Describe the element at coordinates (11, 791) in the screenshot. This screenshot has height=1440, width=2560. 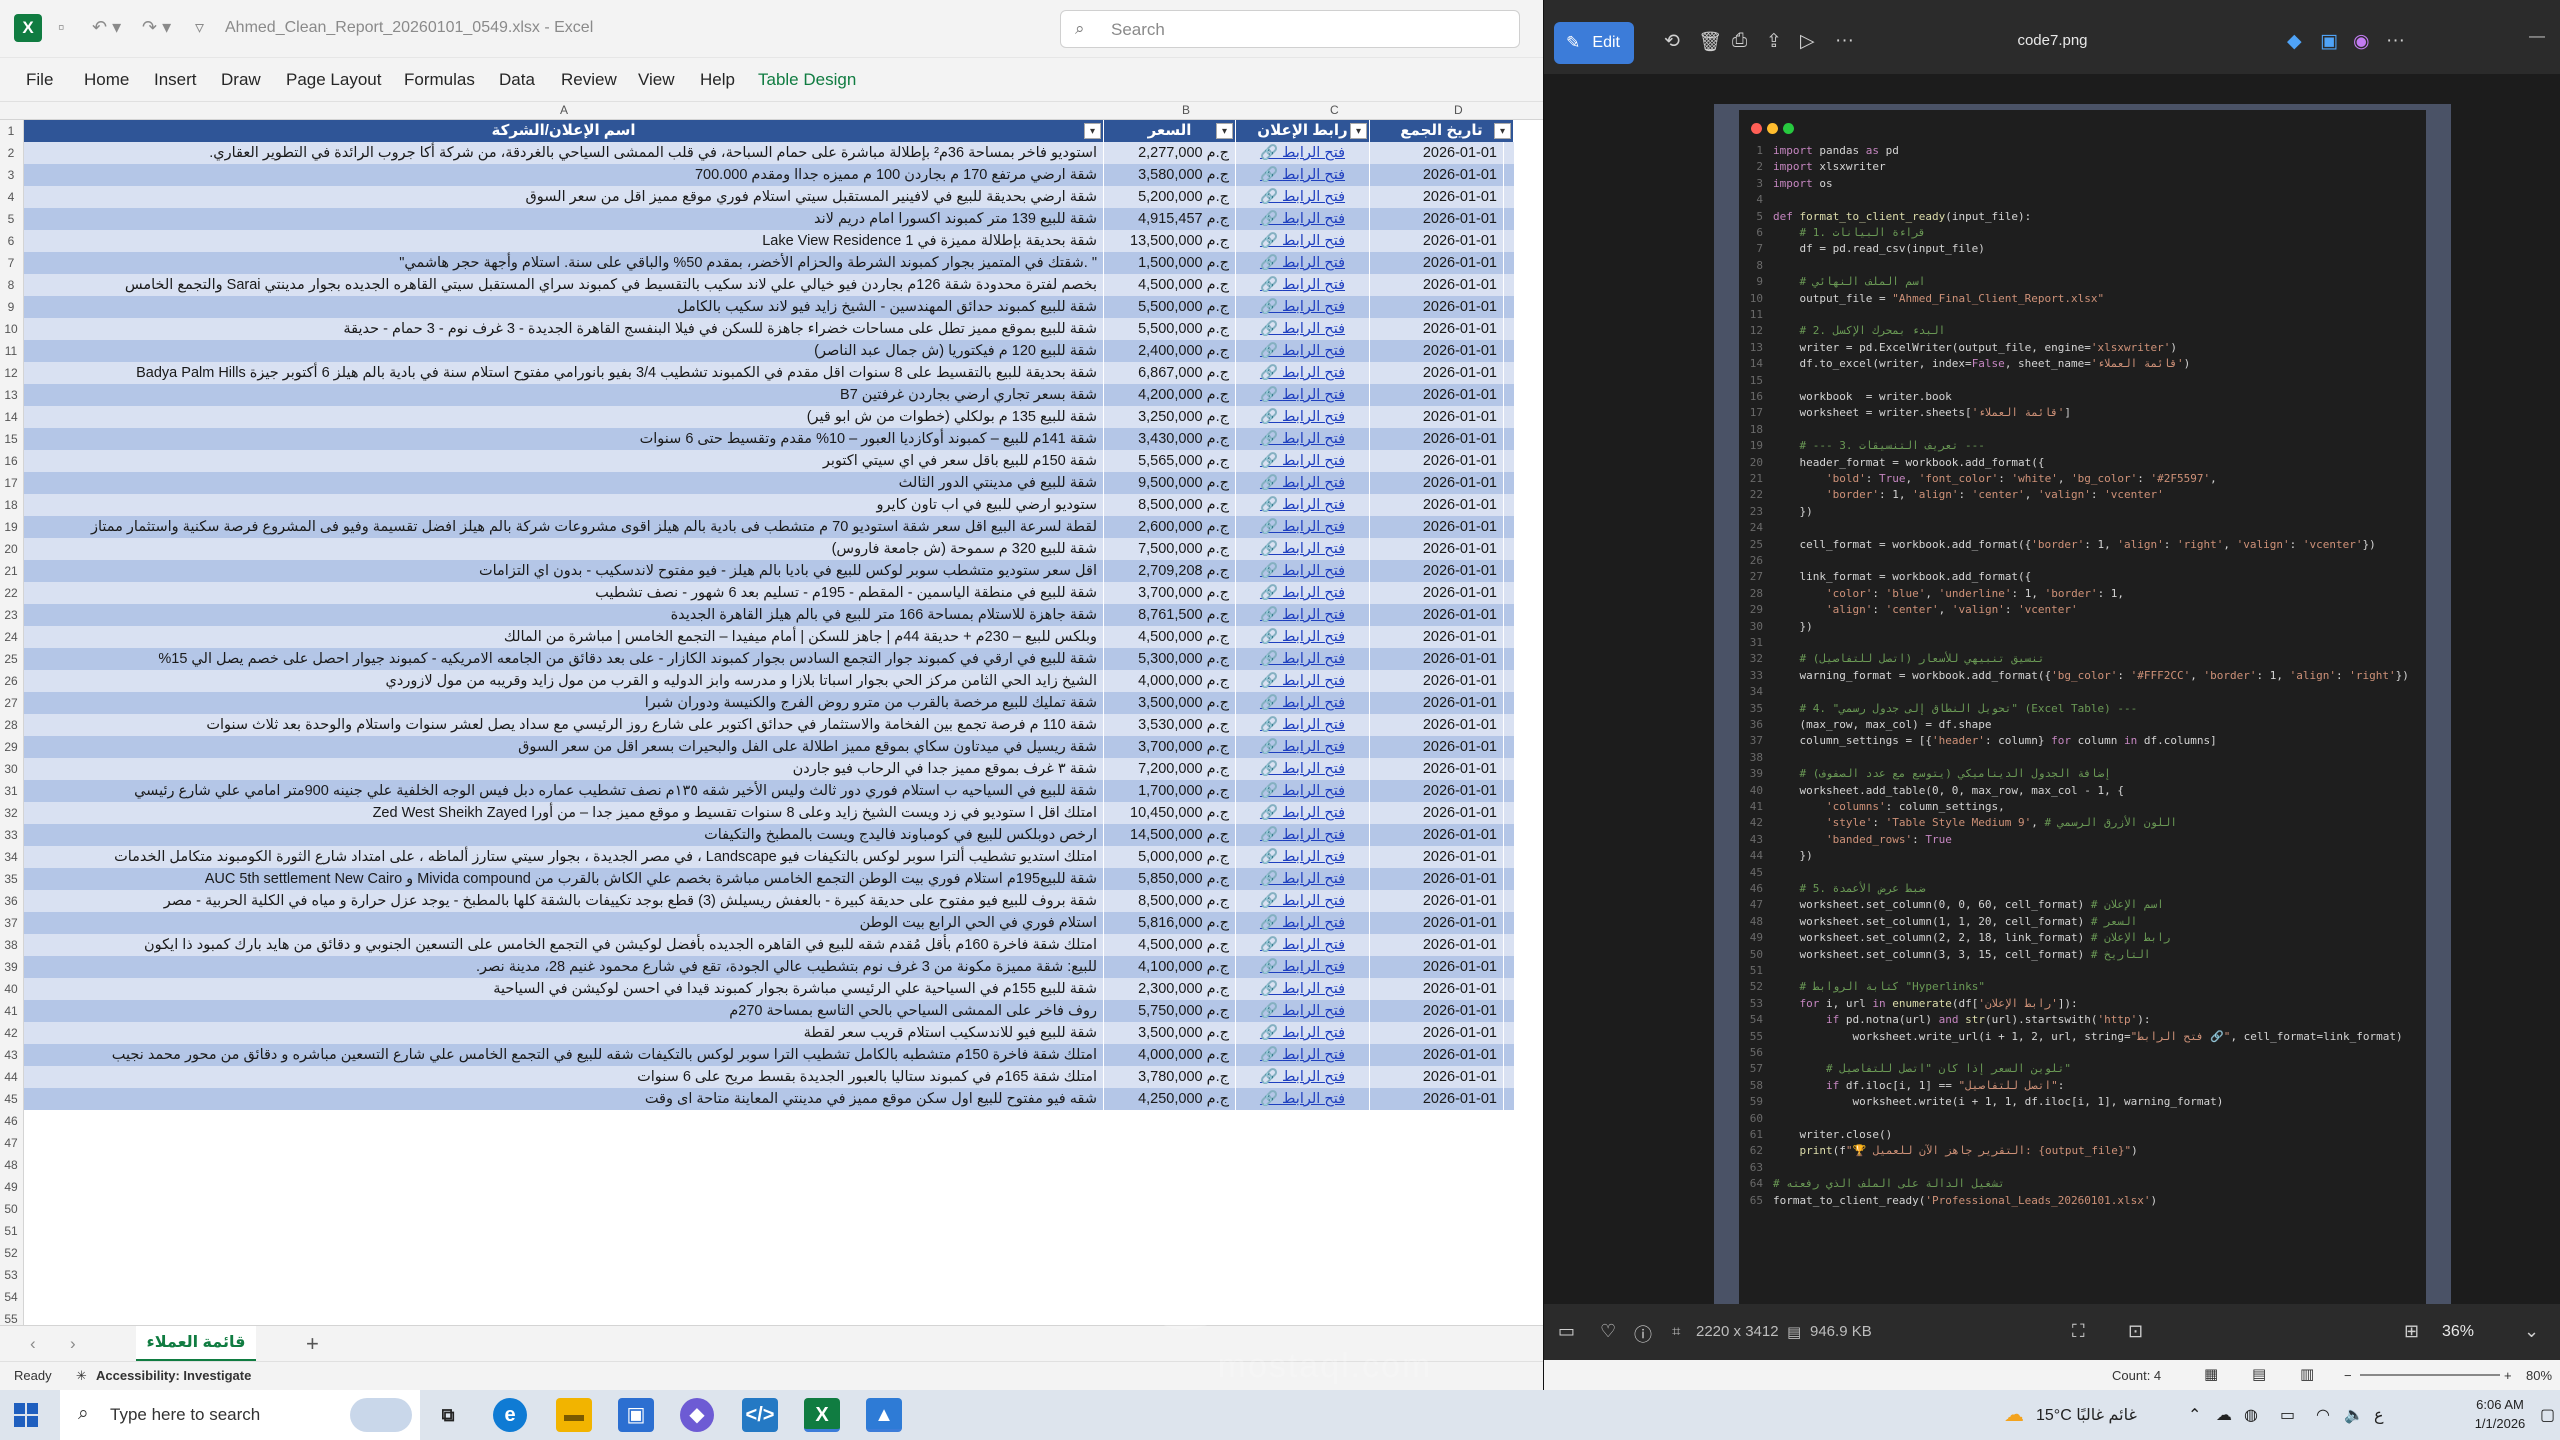
I see `row-number: 31` at that location.